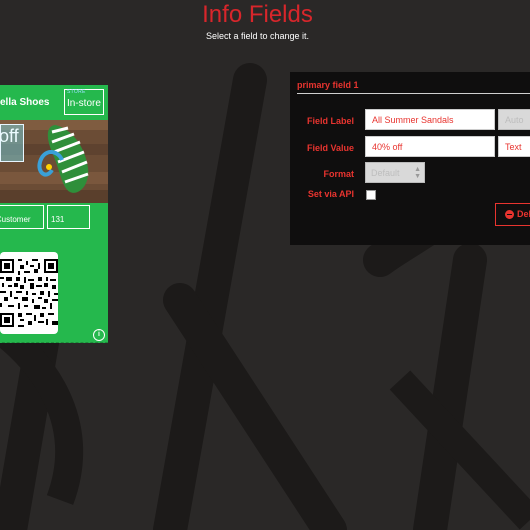  What do you see at coordinates (330, 194) in the screenshot?
I see `set-via-api-label: Set via API` at bounding box center [330, 194].